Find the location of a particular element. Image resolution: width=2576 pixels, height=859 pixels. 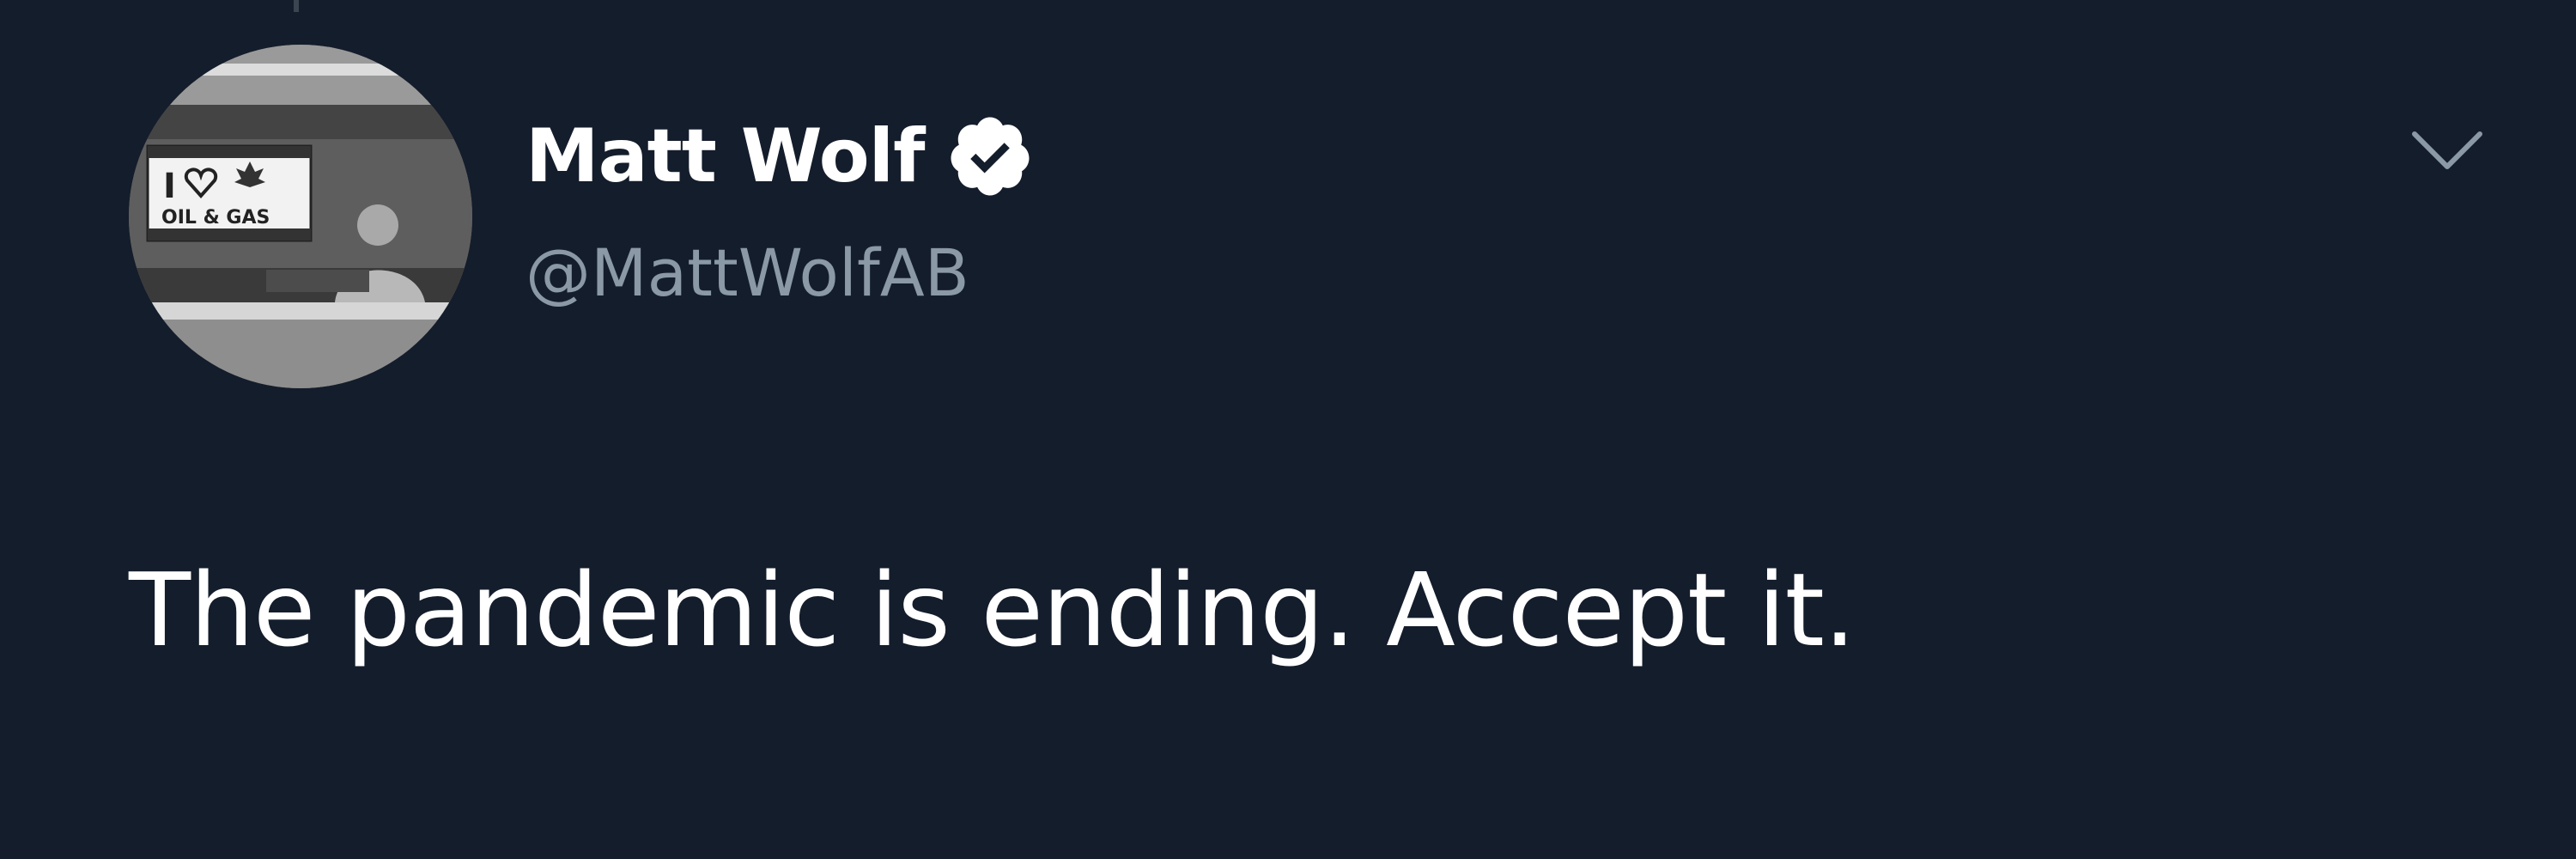

verified-badge-icon is located at coordinates (991, 156).